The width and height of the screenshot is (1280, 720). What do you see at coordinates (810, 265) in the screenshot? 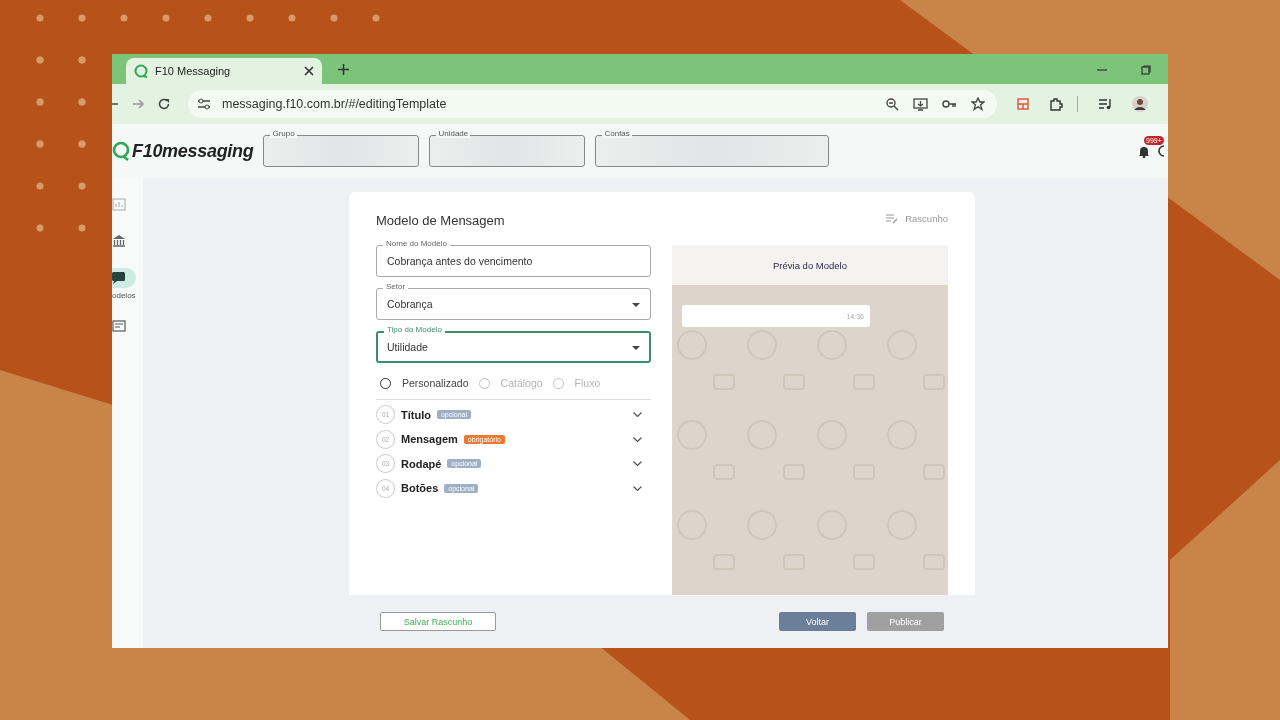
I see `preview-title: Prévia do Modelo` at bounding box center [810, 265].